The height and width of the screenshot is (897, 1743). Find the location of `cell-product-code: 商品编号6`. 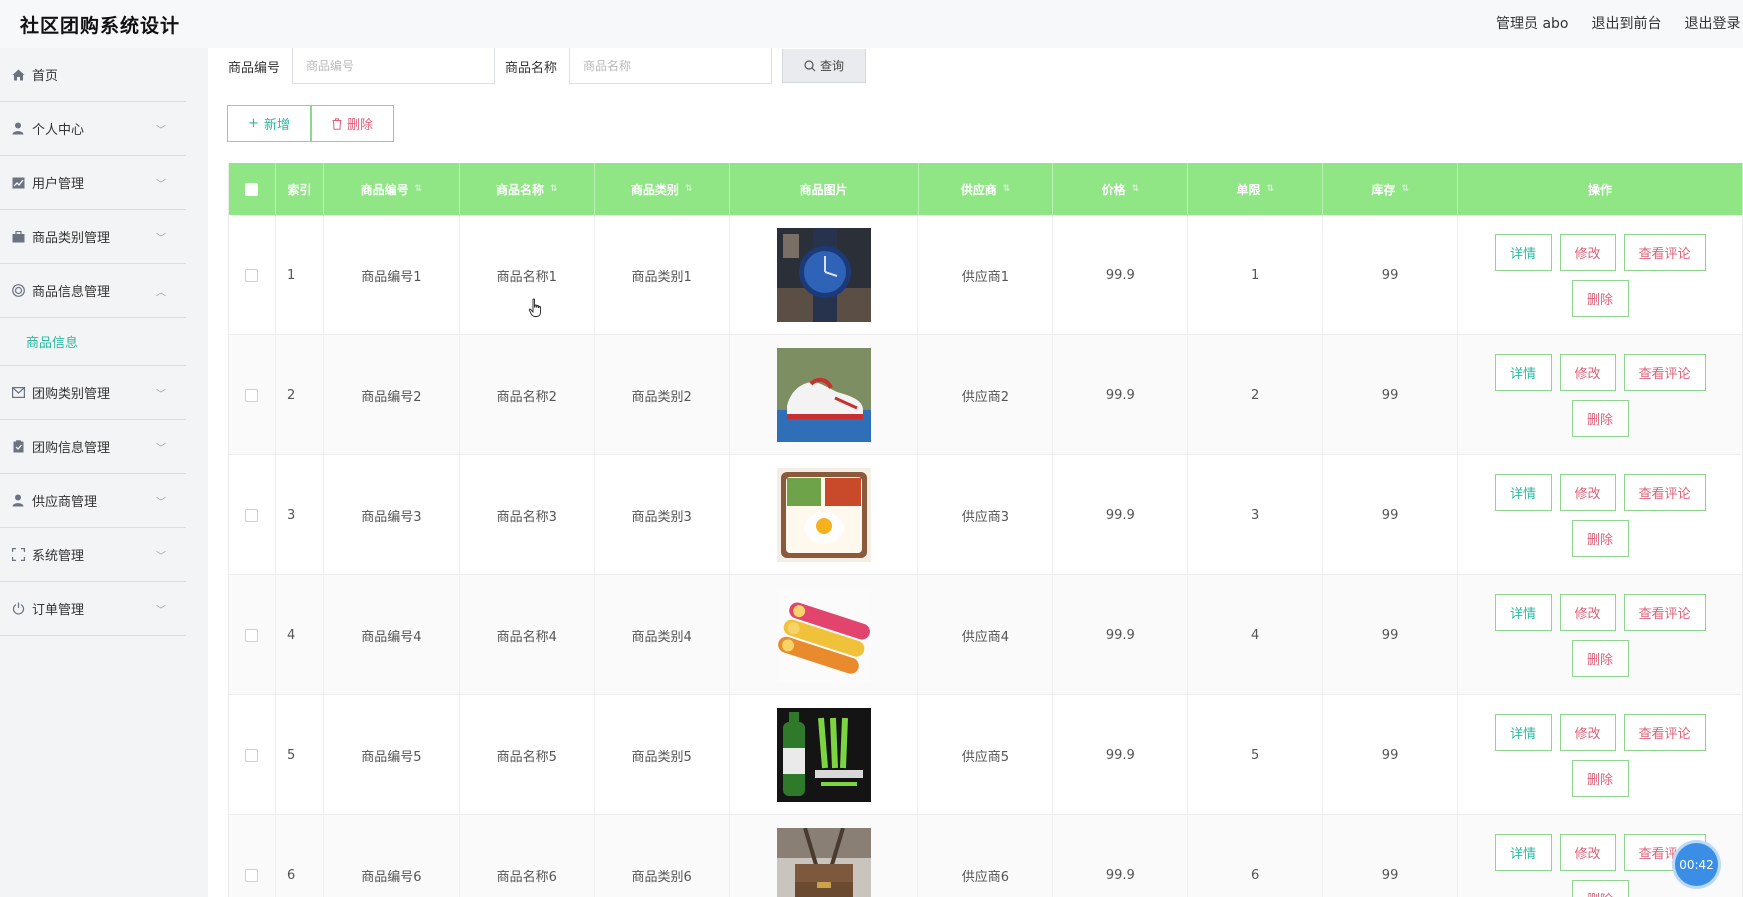

cell-product-code: 商品编号6 is located at coordinates (392, 856).